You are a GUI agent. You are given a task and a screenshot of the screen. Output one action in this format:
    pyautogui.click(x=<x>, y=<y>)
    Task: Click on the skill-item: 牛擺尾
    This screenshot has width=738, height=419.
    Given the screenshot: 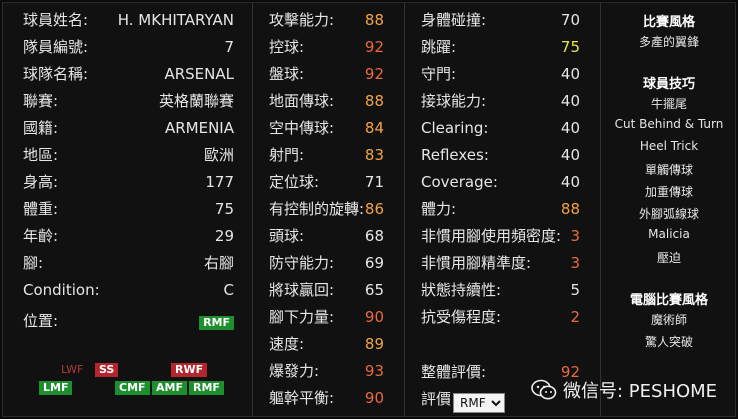 What is the action you would take?
    pyautogui.click(x=668, y=104)
    